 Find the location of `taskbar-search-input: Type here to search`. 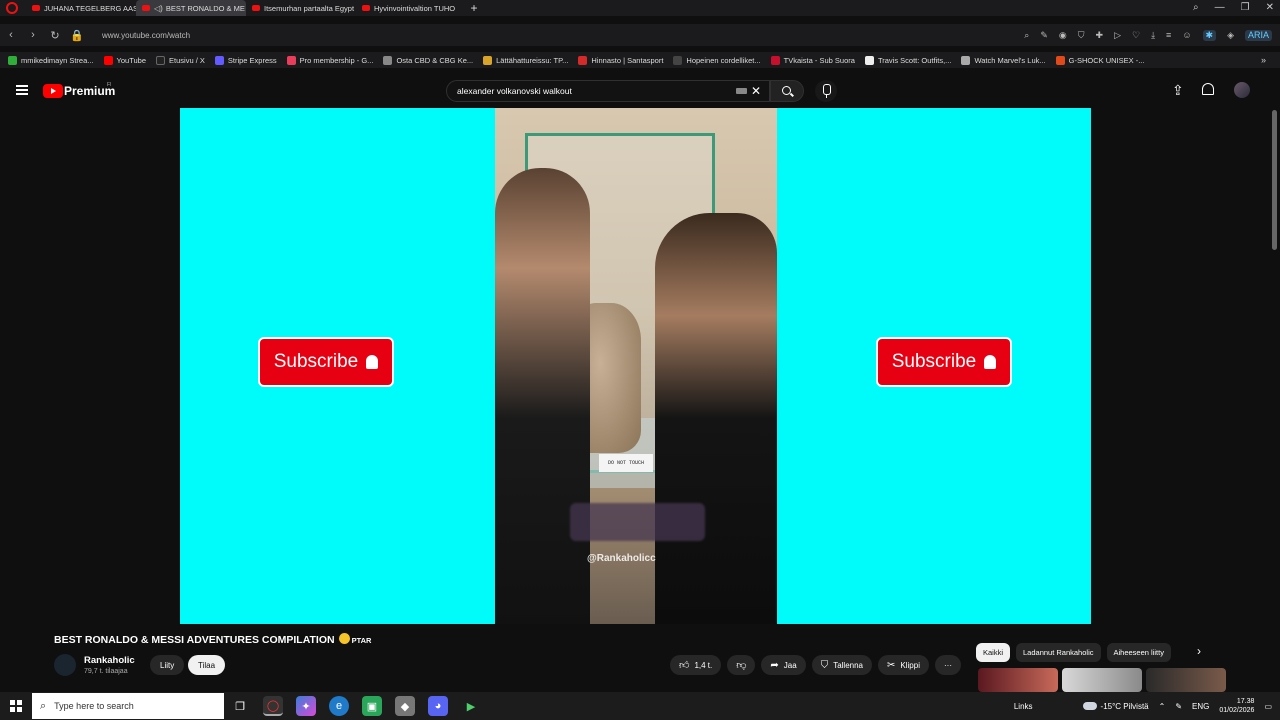

taskbar-search-input: Type here to search is located at coordinates (94, 706).